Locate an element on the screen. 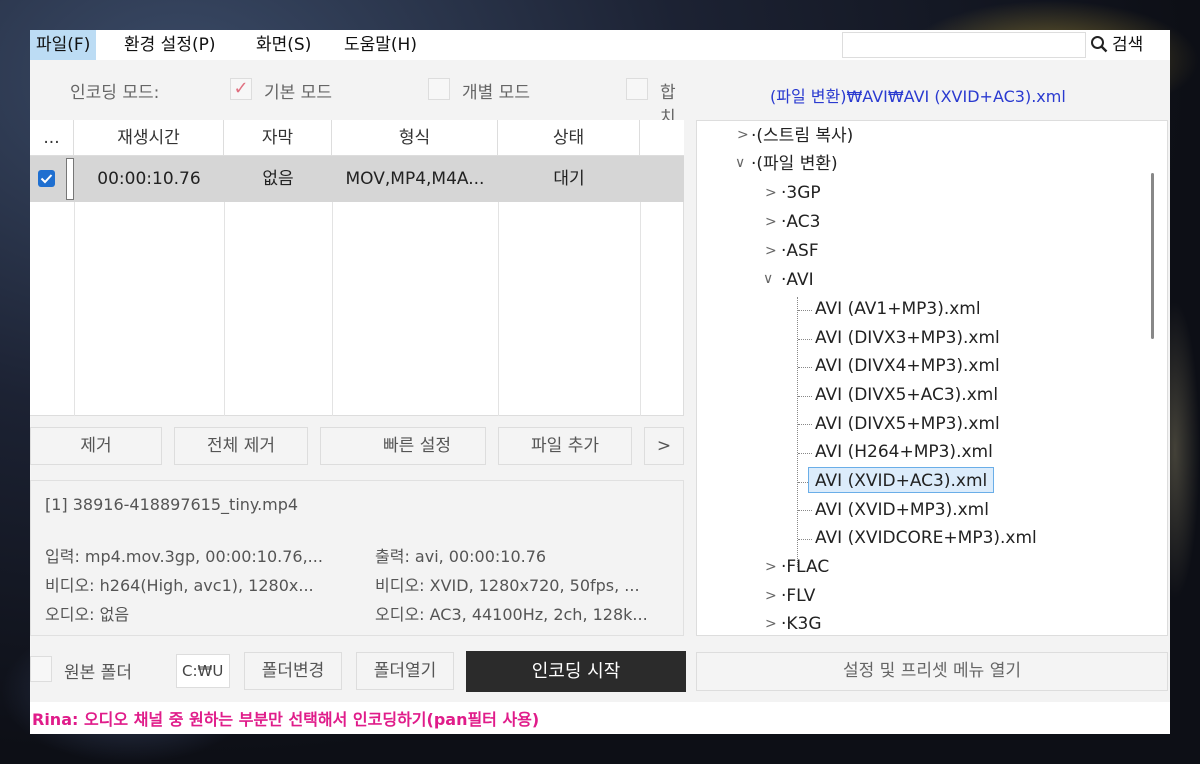  row-status: 대기 is located at coordinates (569, 179).